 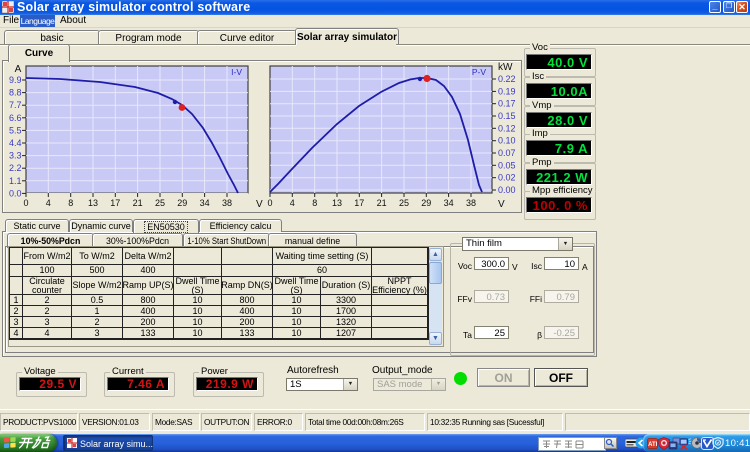 What do you see at coordinates (15, 193) in the screenshot?
I see `svg-text: 0.0` at bounding box center [15, 193].